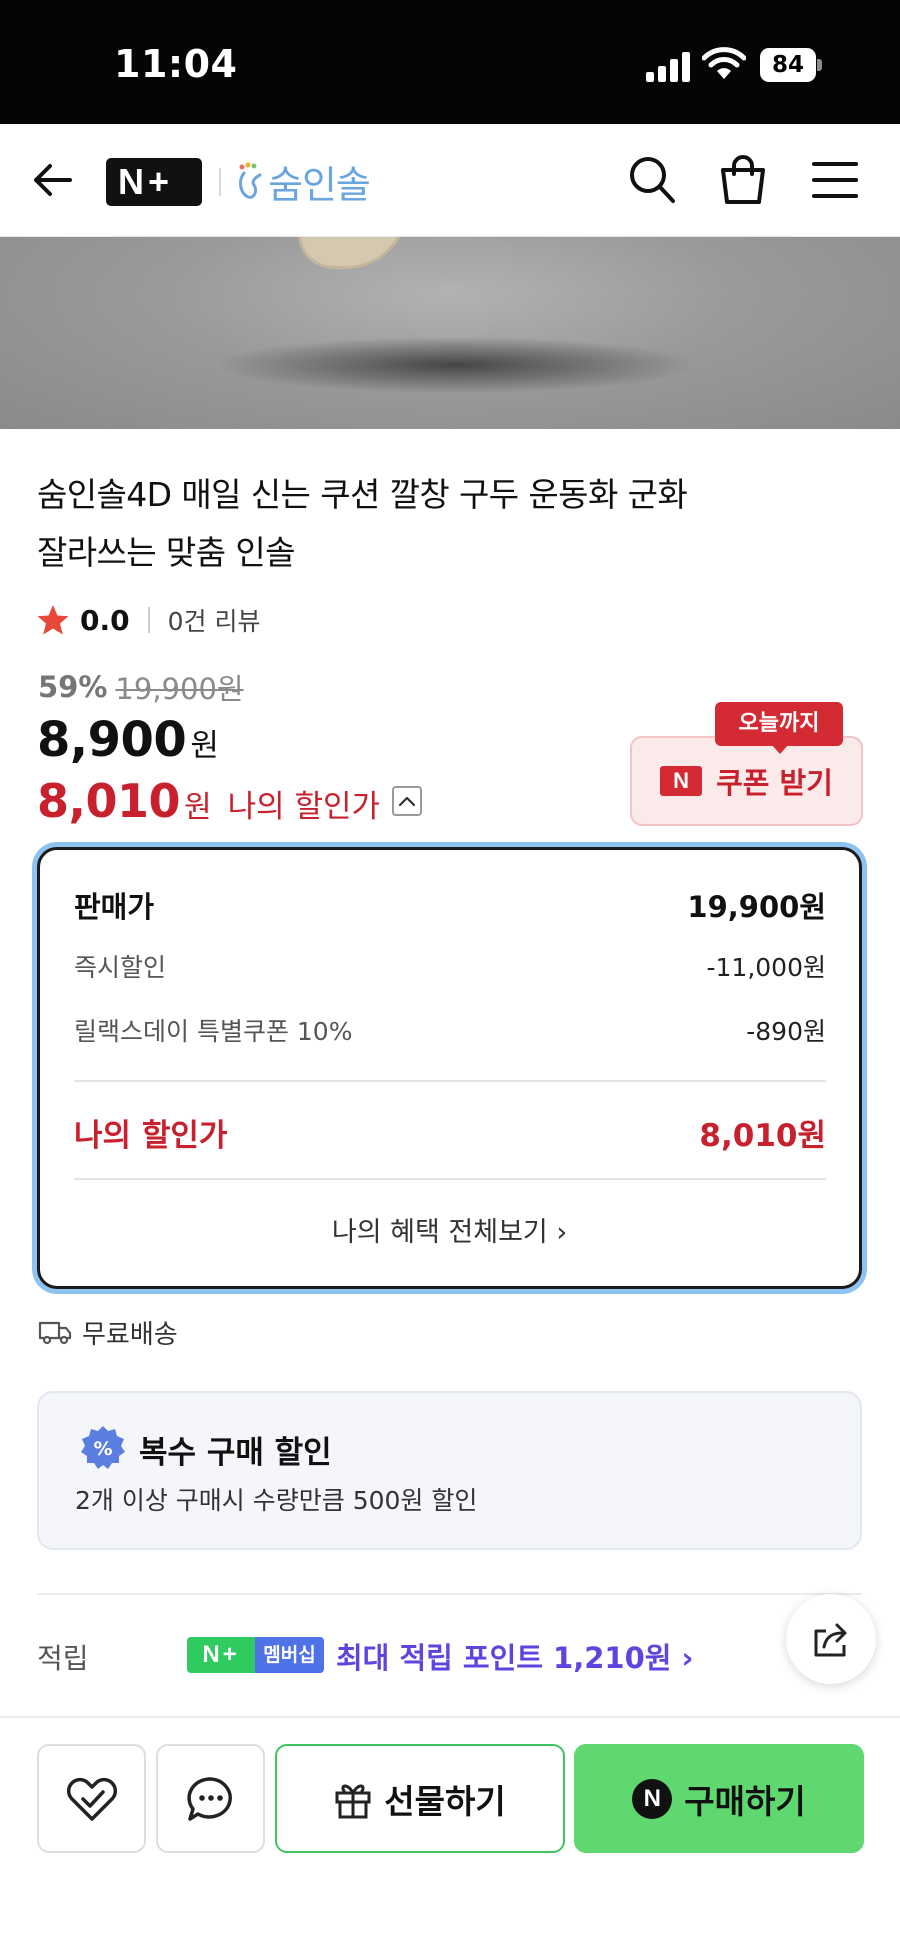 This screenshot has height=1951, width=900. I want to click on sale-price-value: 8,900, so click(112, 740).